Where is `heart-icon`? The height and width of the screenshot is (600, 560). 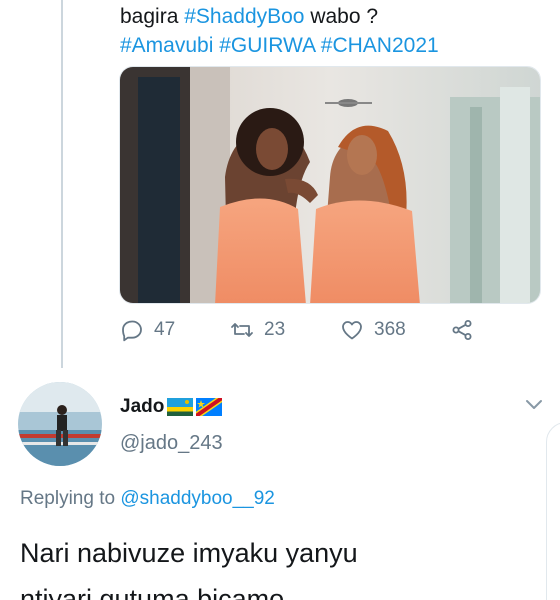
heart-icon is located at coordinates (352, 330).